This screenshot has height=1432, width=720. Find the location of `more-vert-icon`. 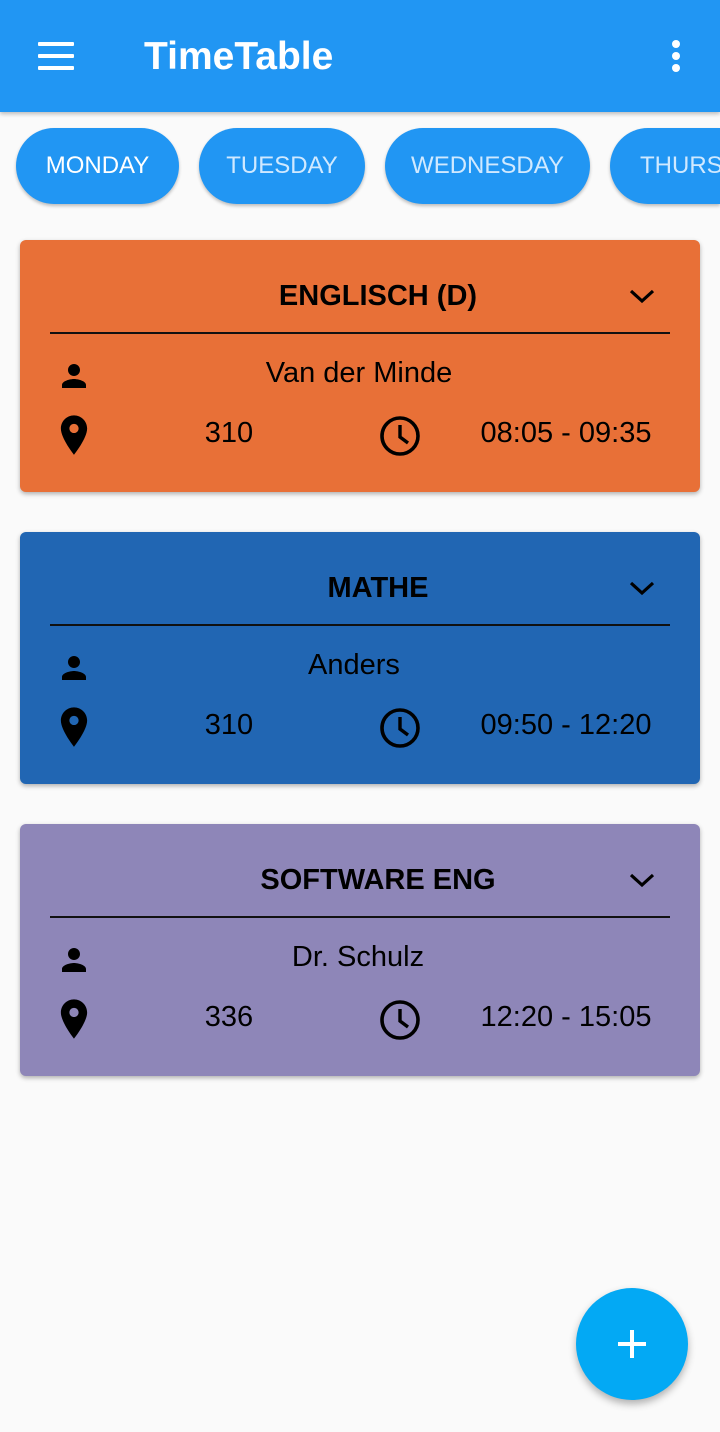

more-vert-icon is located at coordinates (676, 56).